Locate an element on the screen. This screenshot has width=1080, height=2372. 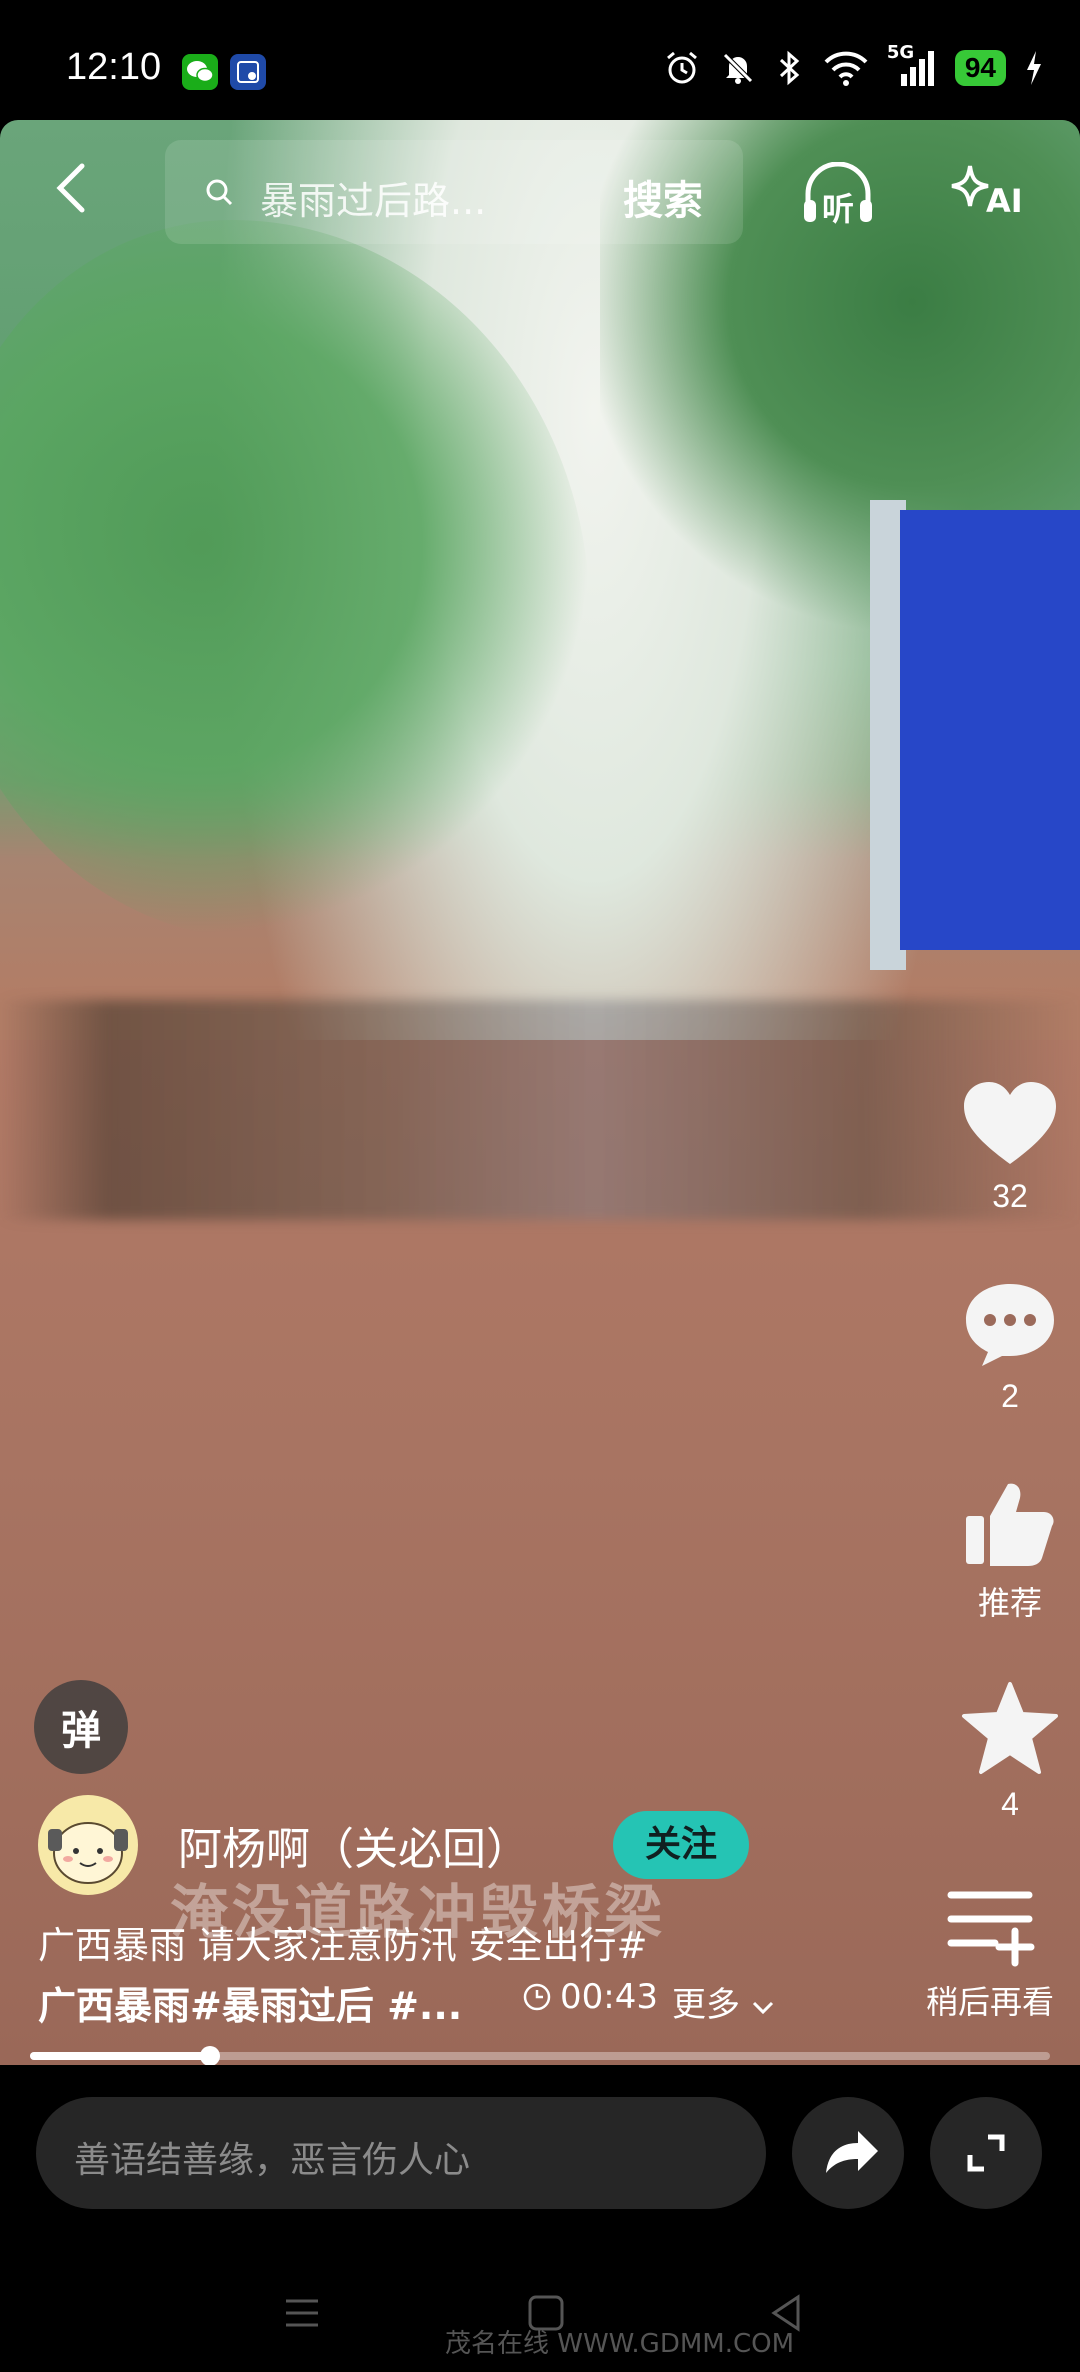
bluetooth-icon is located at coordinates (789, 68).